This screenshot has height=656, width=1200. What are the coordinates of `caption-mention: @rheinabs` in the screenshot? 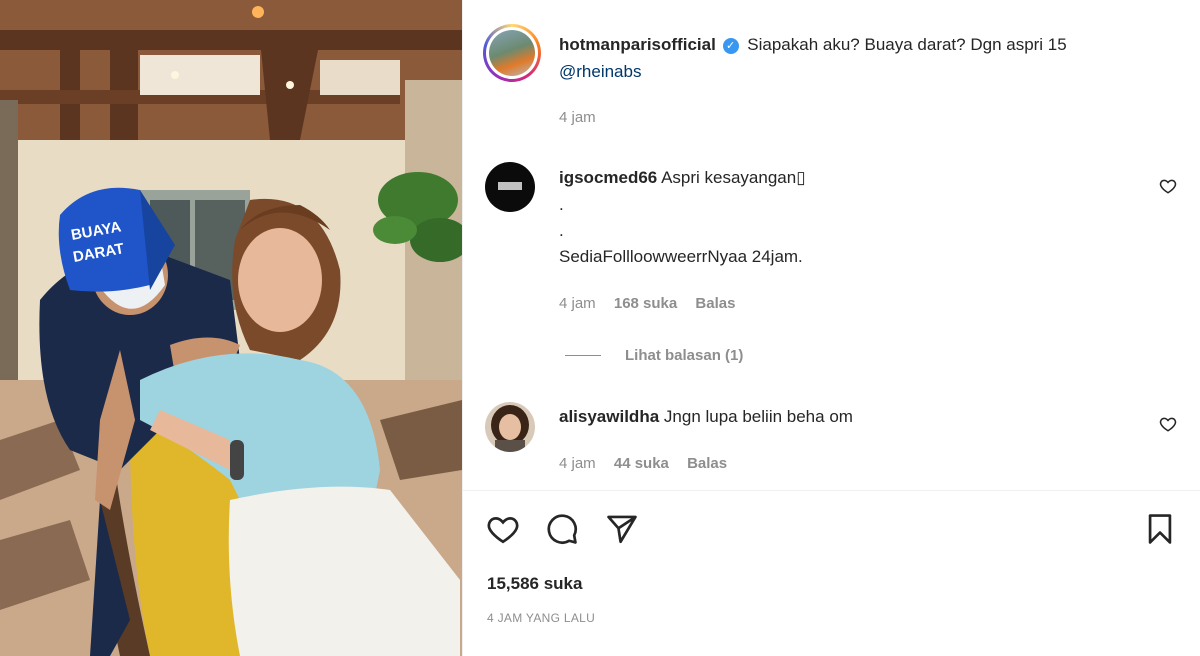 It's located at (600, 72).